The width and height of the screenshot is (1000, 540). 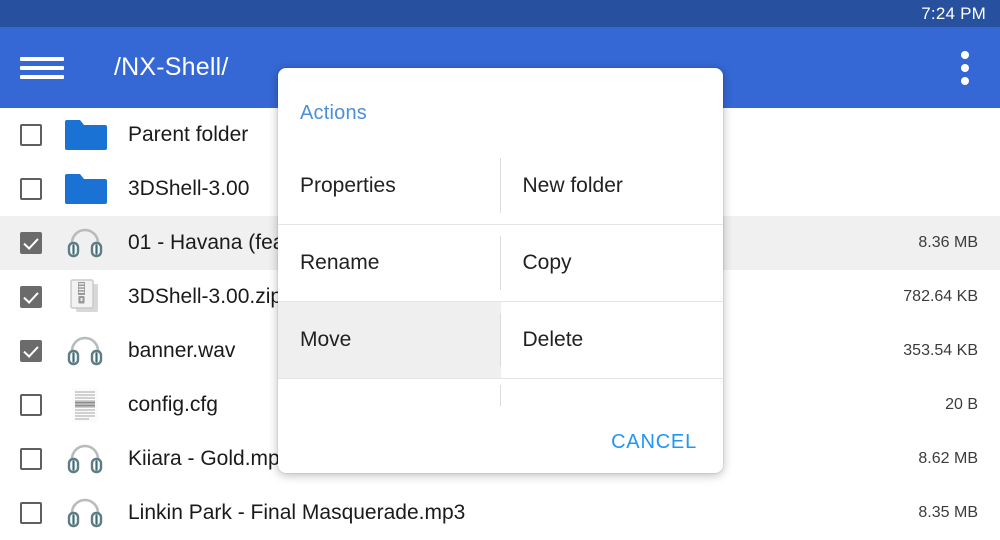 What do you see at coordinates (500, 442) in the screenshot?
I see `dialog-footer: CANCEL` at bounding box center [500, 442].